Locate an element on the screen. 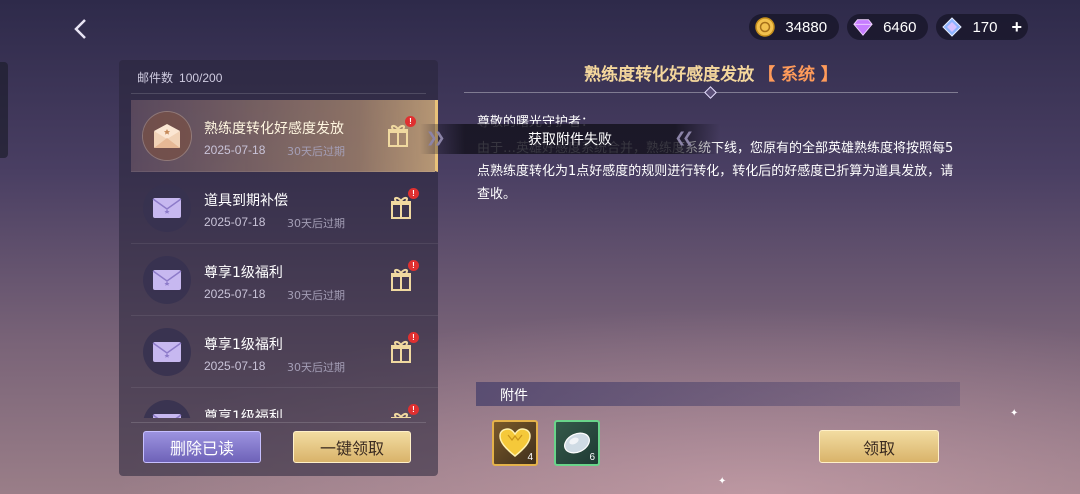 This screenshot has height=494, width=1080. mail-count: 邮件数 100/200 is located at coordinates (179, 77).